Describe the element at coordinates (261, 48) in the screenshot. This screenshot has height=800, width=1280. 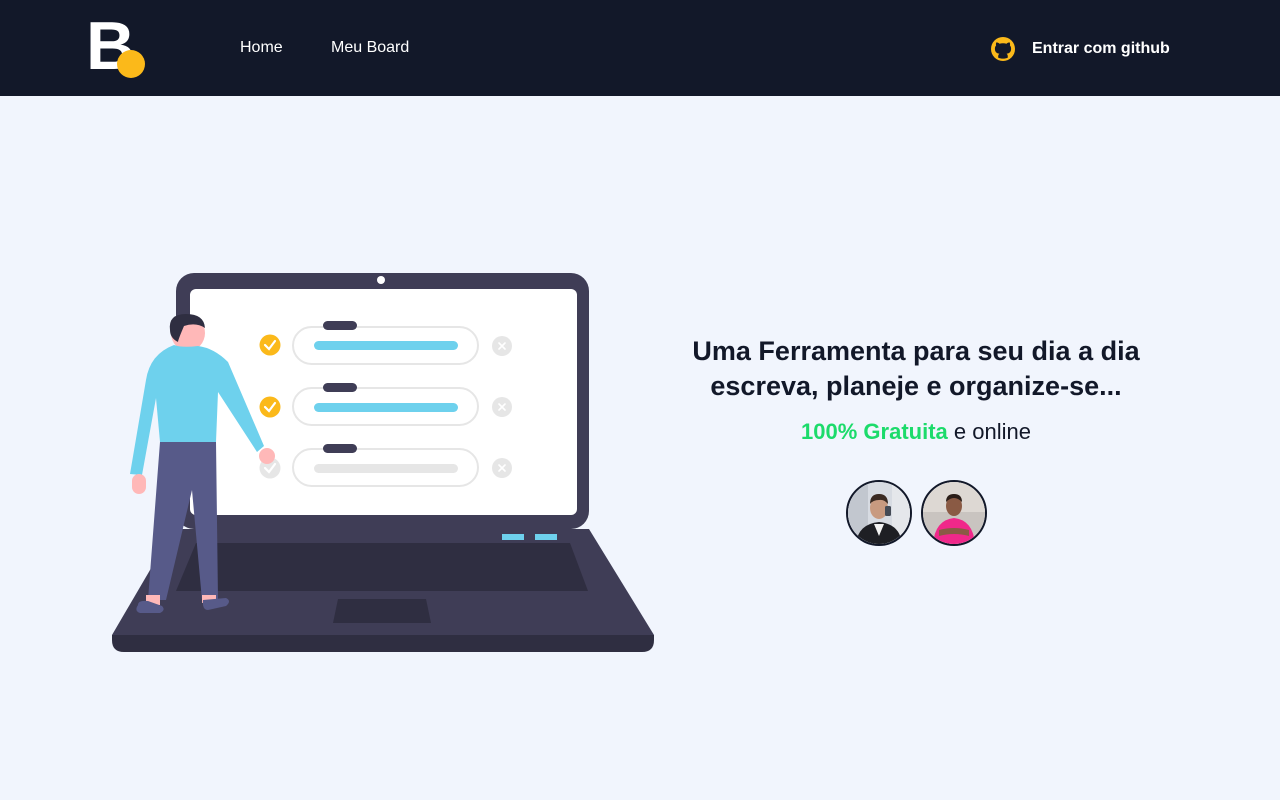
I see `nav-home-link: Home` at that location.